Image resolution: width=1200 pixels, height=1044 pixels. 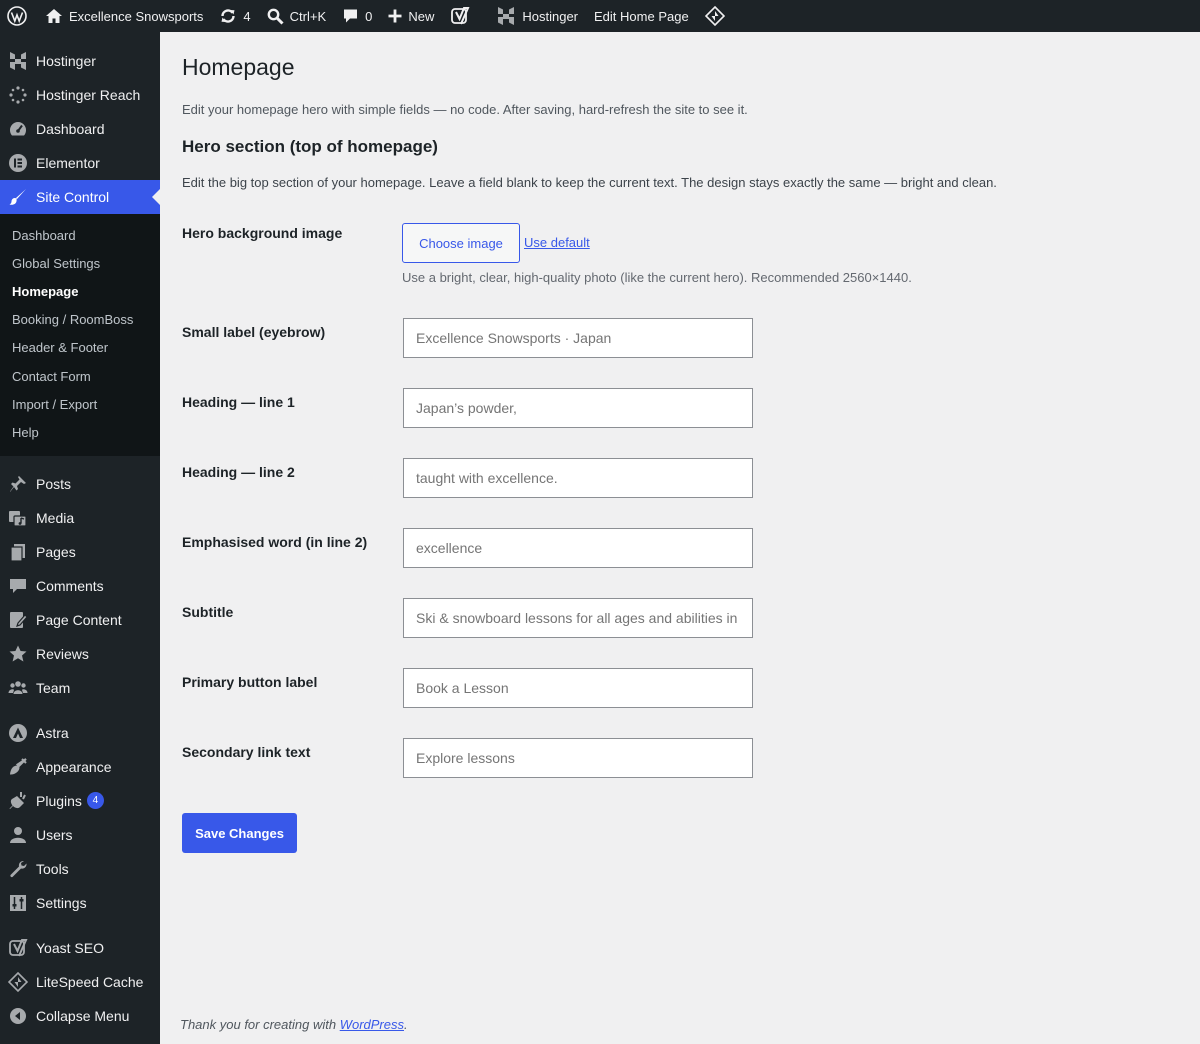 I want to click on appearance-icon, so click(x=18, y=767).